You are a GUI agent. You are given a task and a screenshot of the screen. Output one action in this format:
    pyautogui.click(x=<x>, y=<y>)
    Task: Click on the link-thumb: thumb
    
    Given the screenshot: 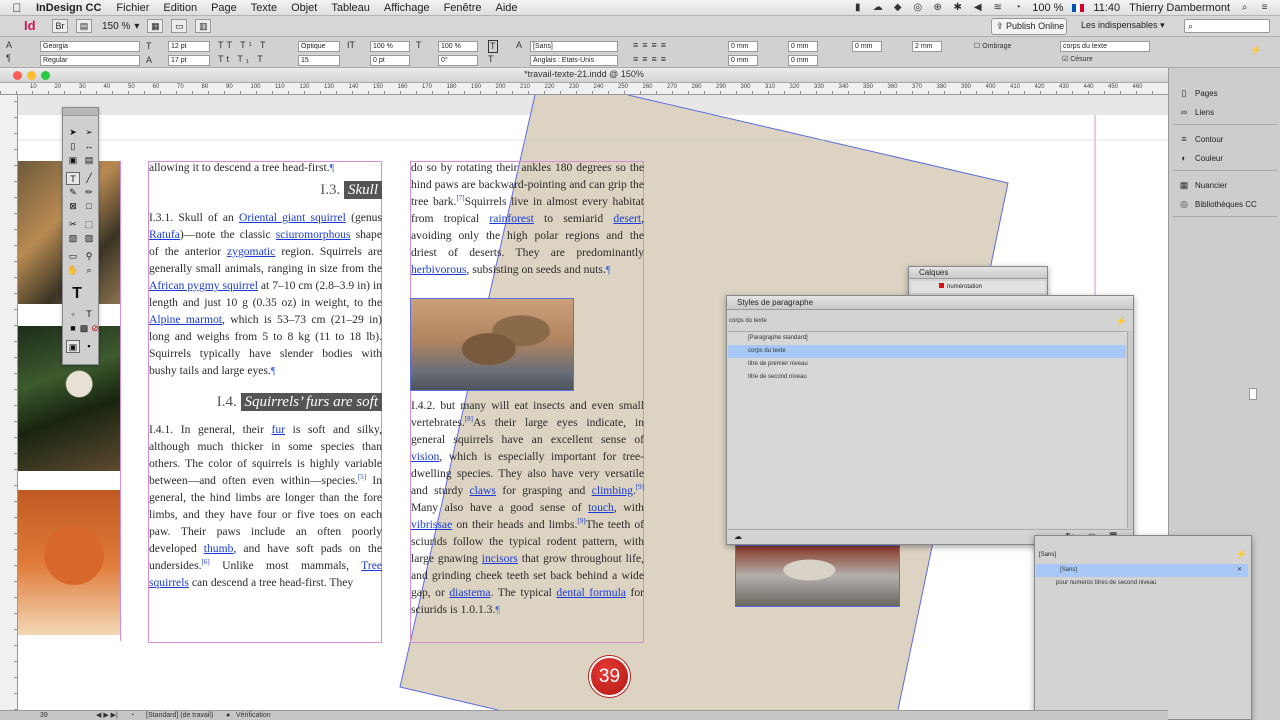 What is the action you would take?
    pyautogui.click(x=219, y=548)
    